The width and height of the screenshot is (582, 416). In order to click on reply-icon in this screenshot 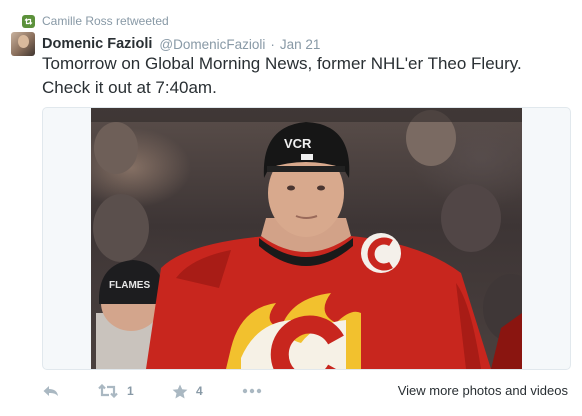, I will do `click(50, 391)`.